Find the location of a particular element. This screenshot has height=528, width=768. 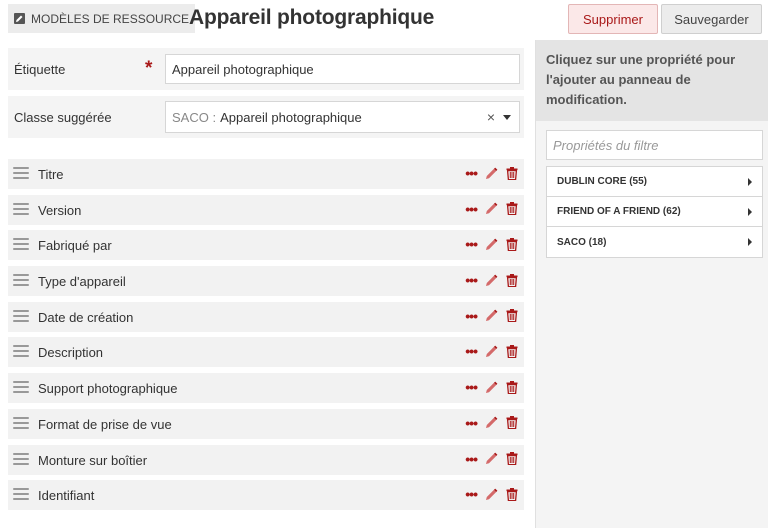

page-title: Appareil photographique is located at coordinates (312, 17).